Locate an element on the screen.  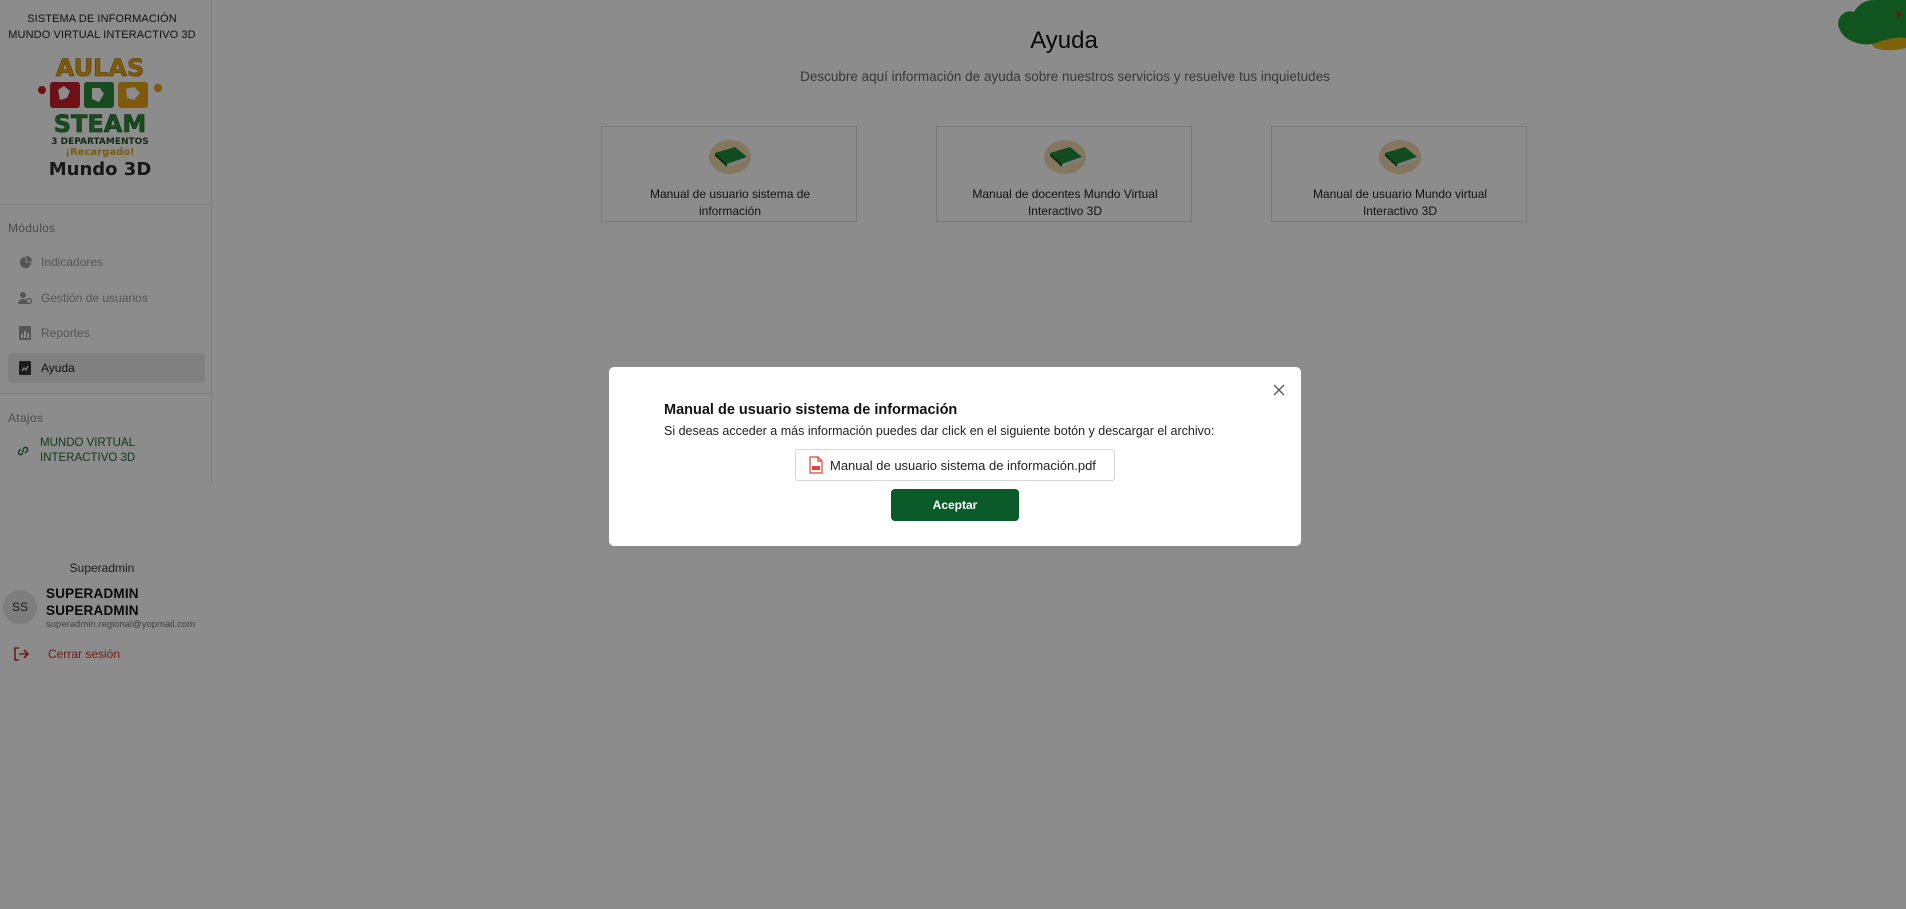
accept-button: Aceptar is located at coordinates (955, 505).